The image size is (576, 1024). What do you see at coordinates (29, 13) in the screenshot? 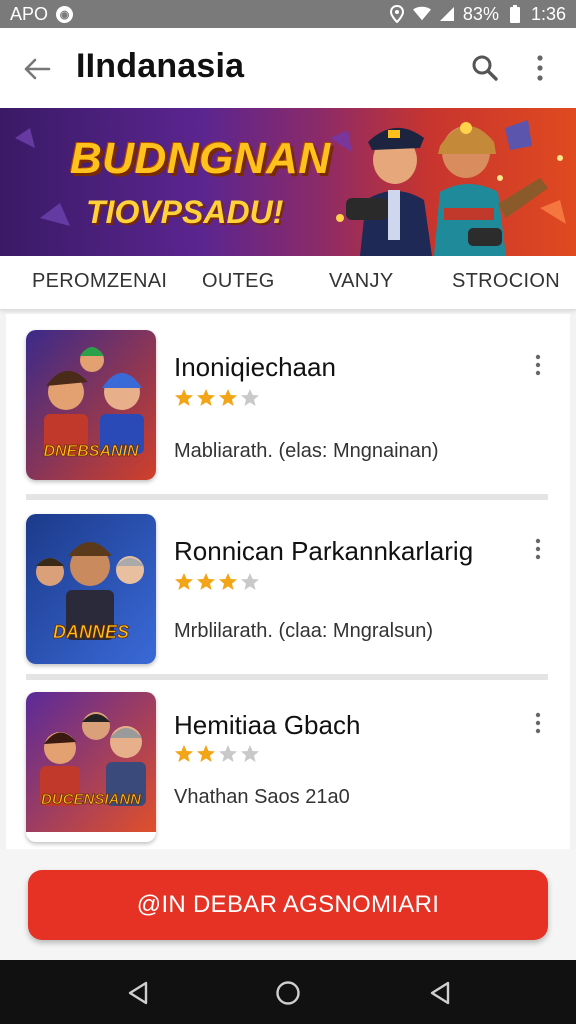
I see `carrier-label: APO` at bounding box center [29, 13].